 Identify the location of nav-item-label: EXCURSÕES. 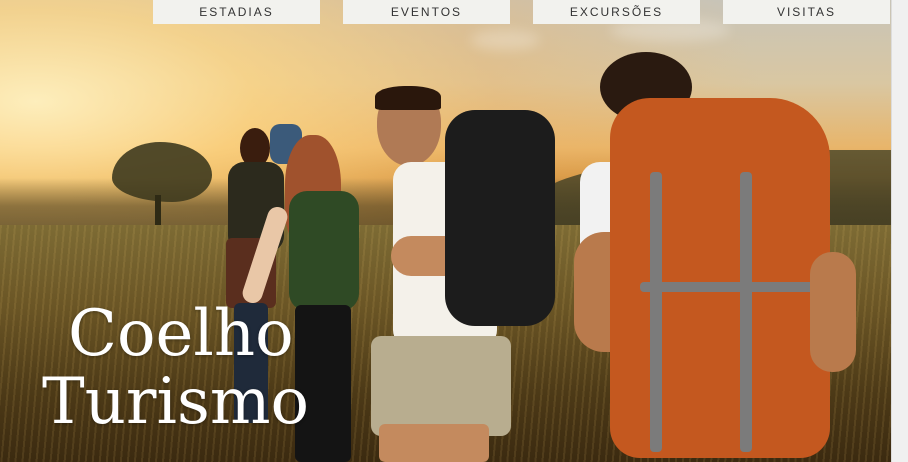
(616, 12).